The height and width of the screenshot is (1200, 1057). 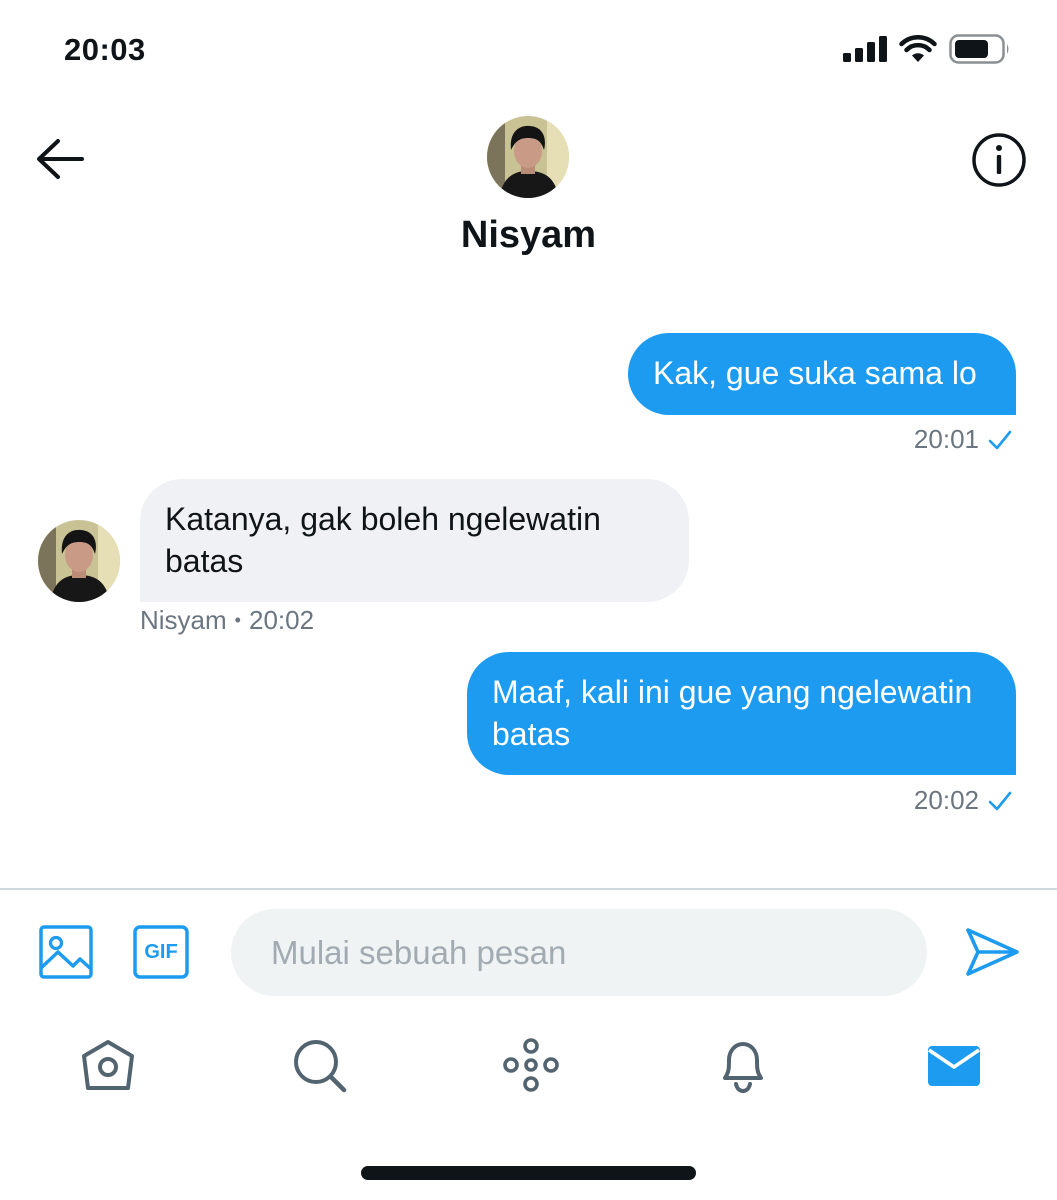 What do you see at coordinates (105, 49) in the screenshot?
I see `status-time: 20:03` at bounding box center [105, 49].